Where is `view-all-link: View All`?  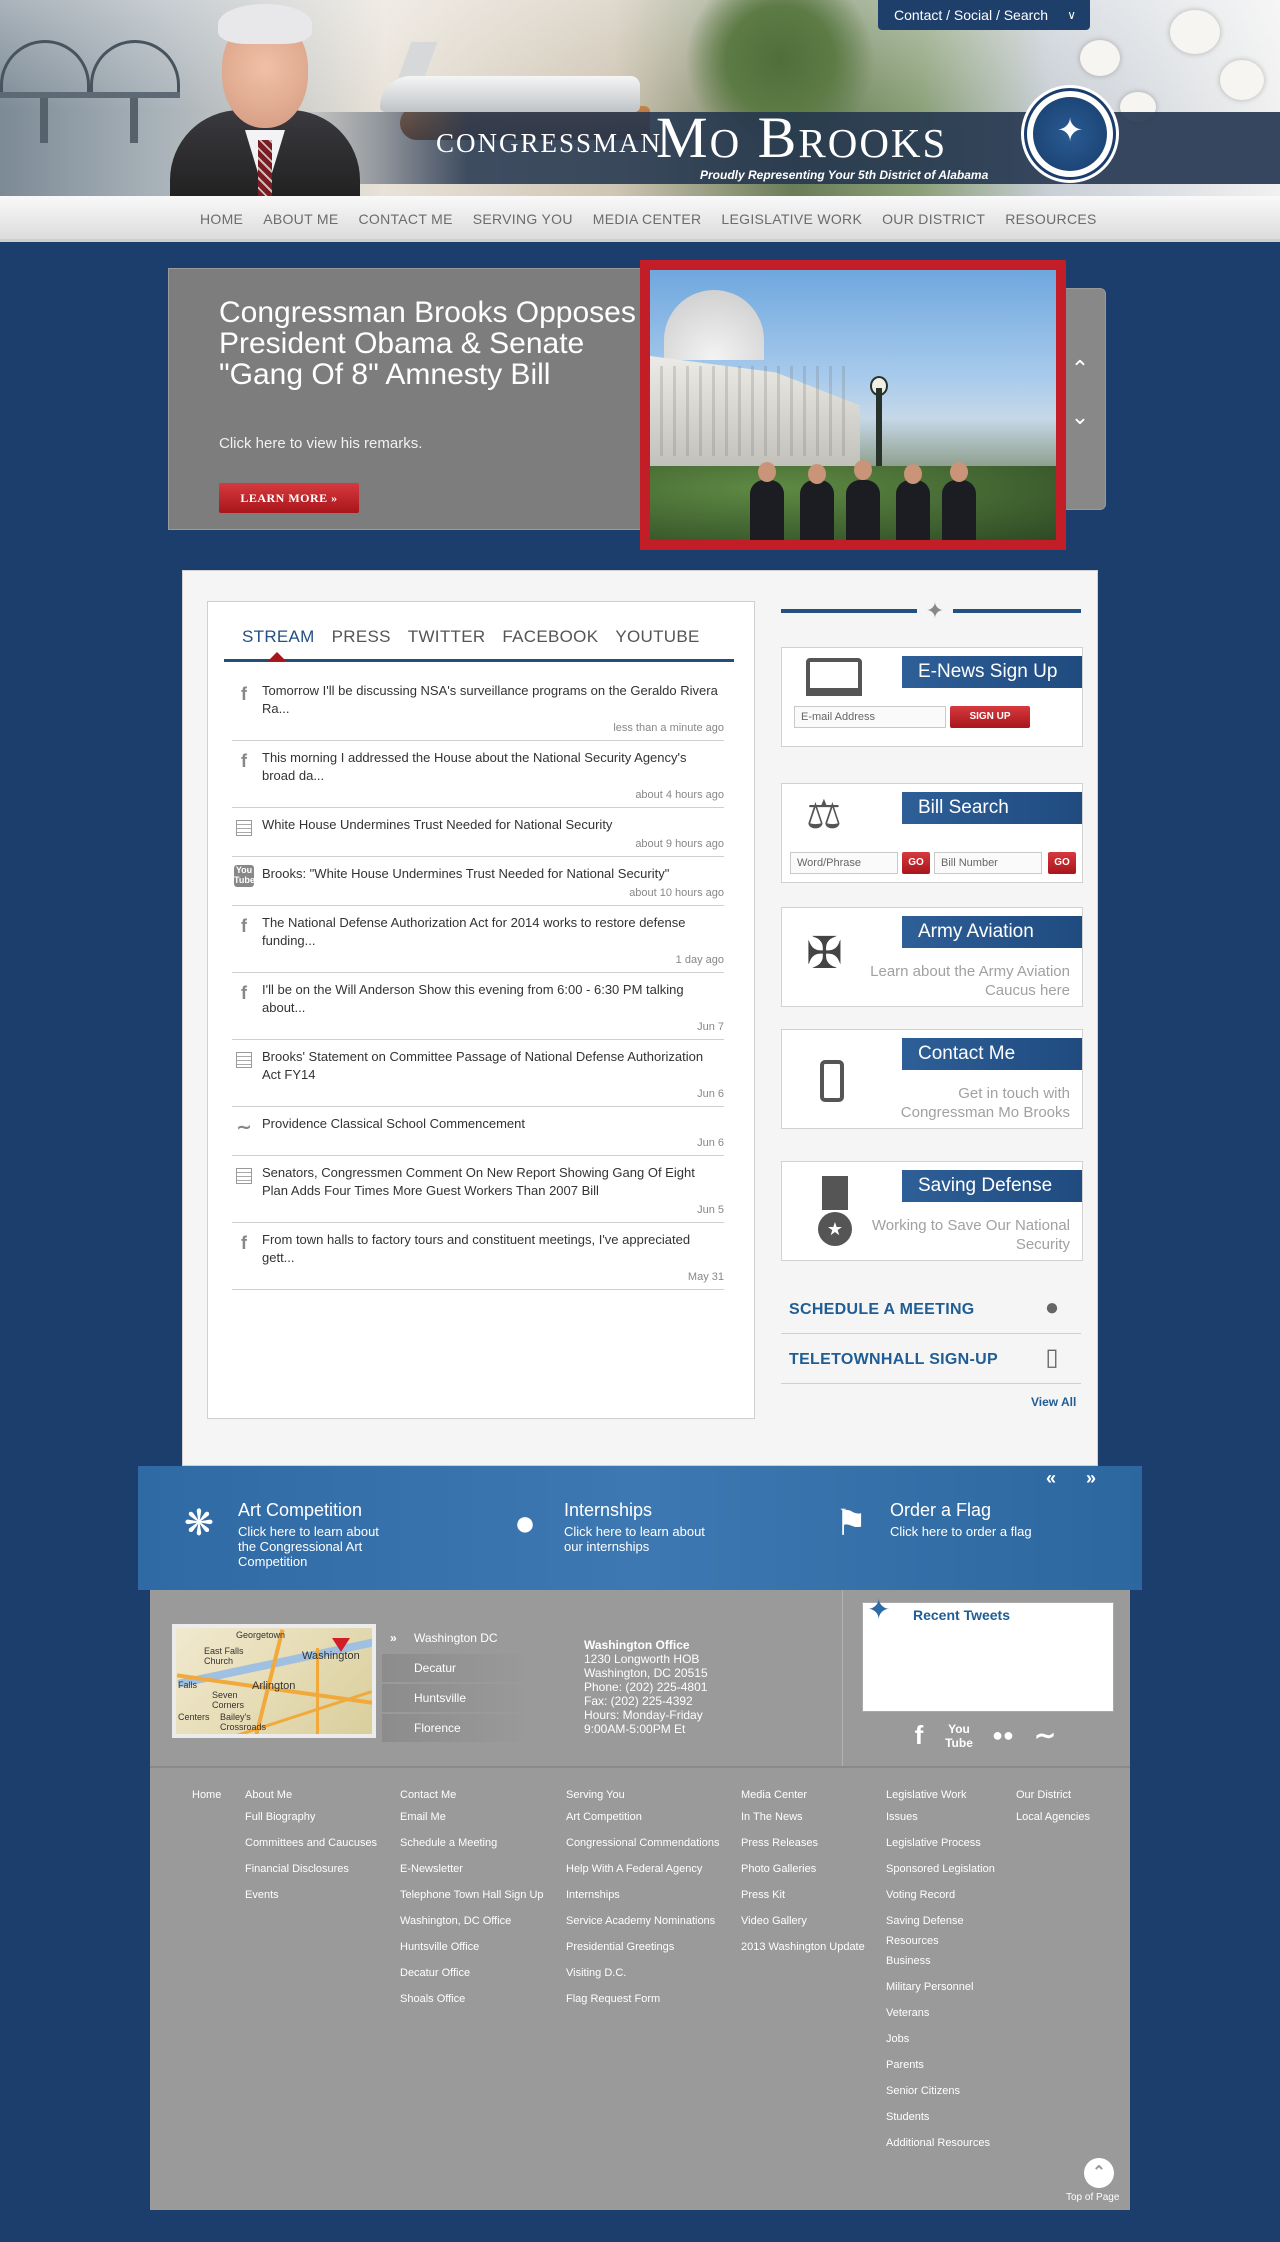 view-all-link: View All is located at coordinates (1053, 1402).